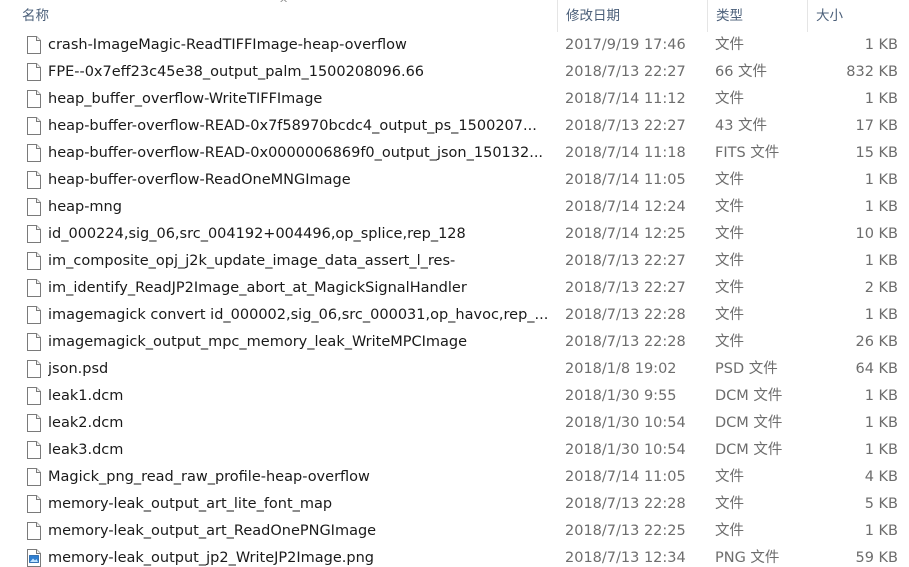  What do you see at coordinates (741, 72) in the screenshot?
I see `file-type: 66 文件` at bounding box center [741, 72].